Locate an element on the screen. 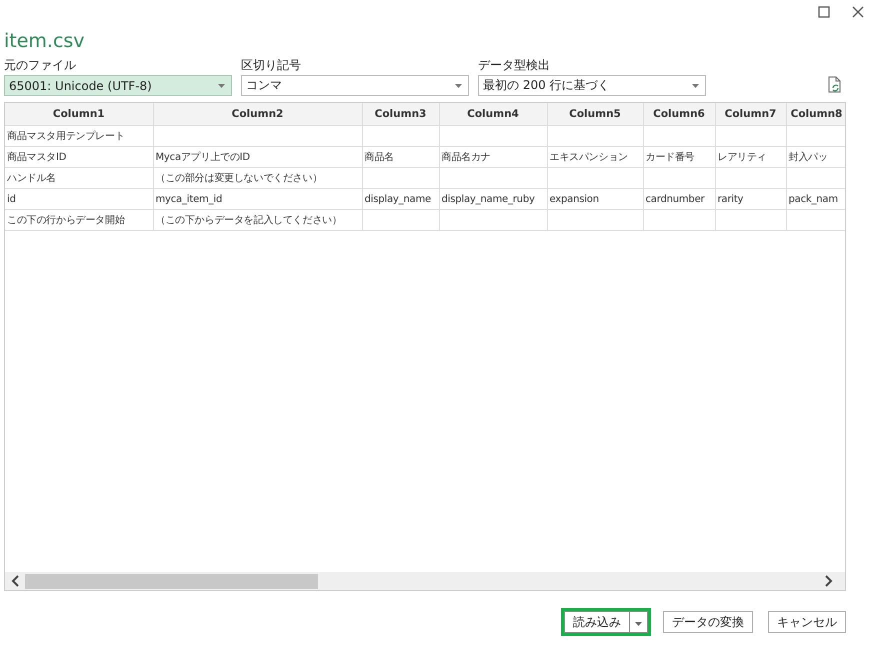 The image size is (876, 655). scrollbar-thumb is located at coordinates (171, 581).